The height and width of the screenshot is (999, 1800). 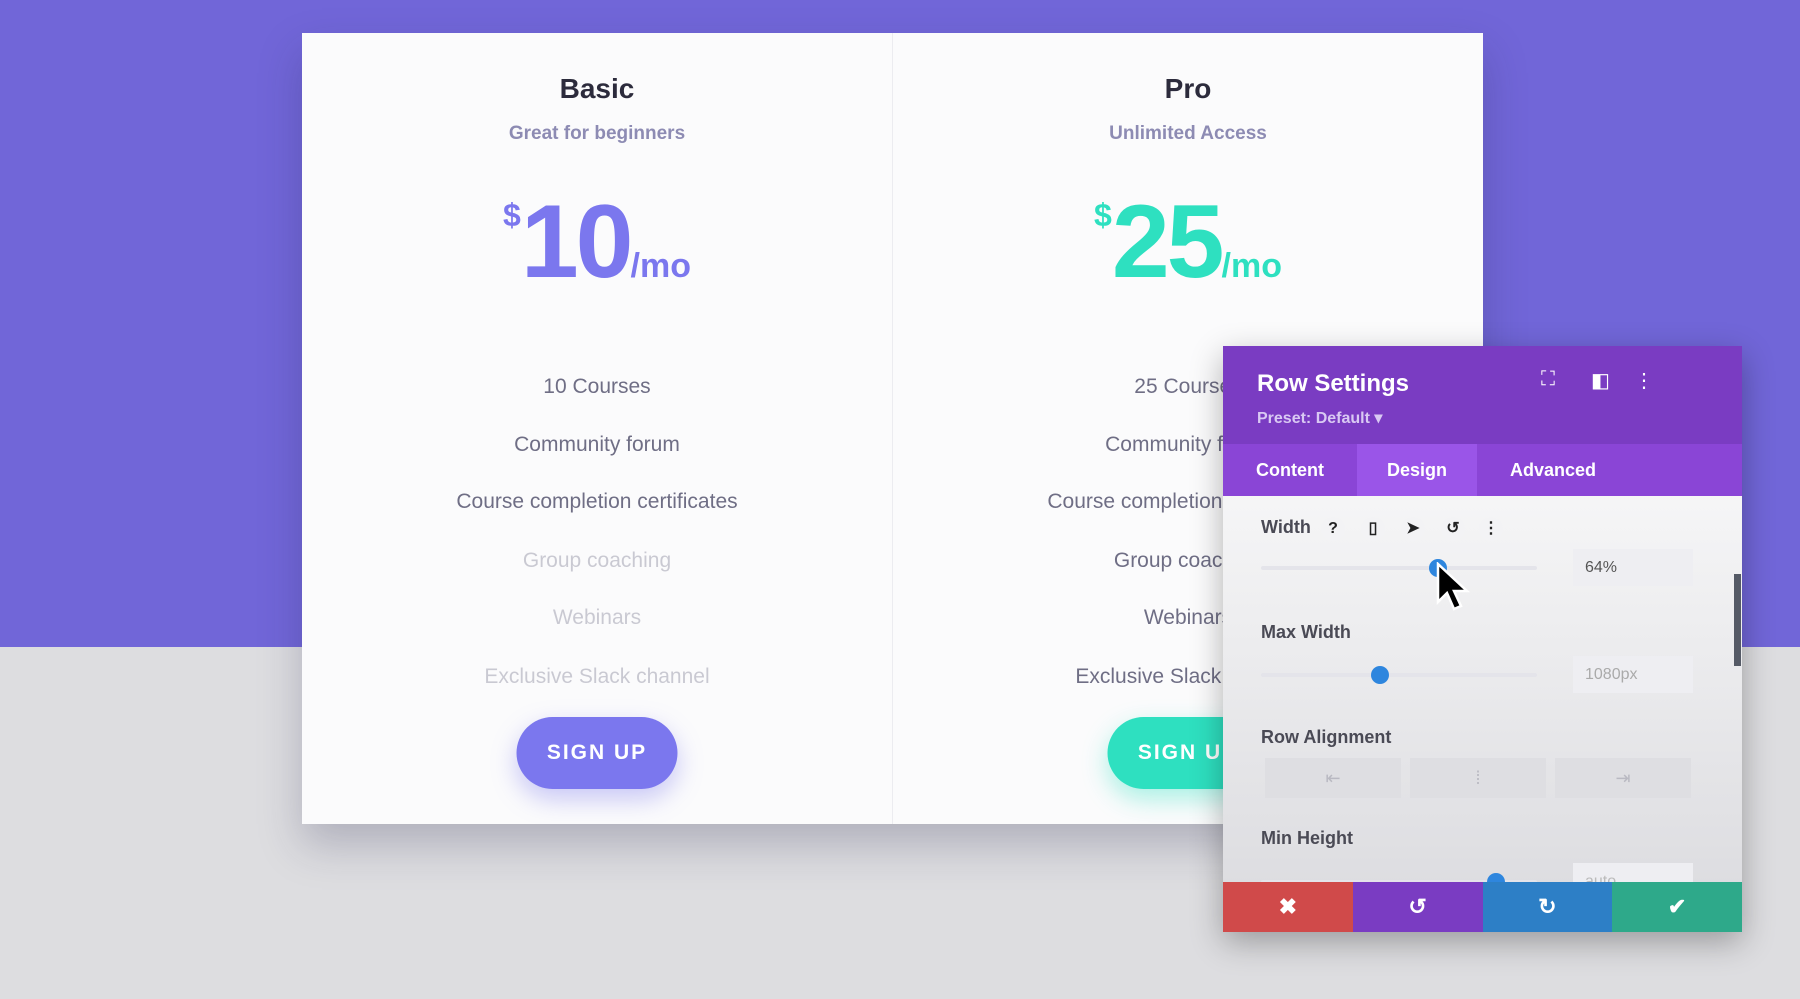 What do you see at coordinates (1188, 88) in the screenshot?
I see `plan-title: Pro` at bounding box center [1188, 88].